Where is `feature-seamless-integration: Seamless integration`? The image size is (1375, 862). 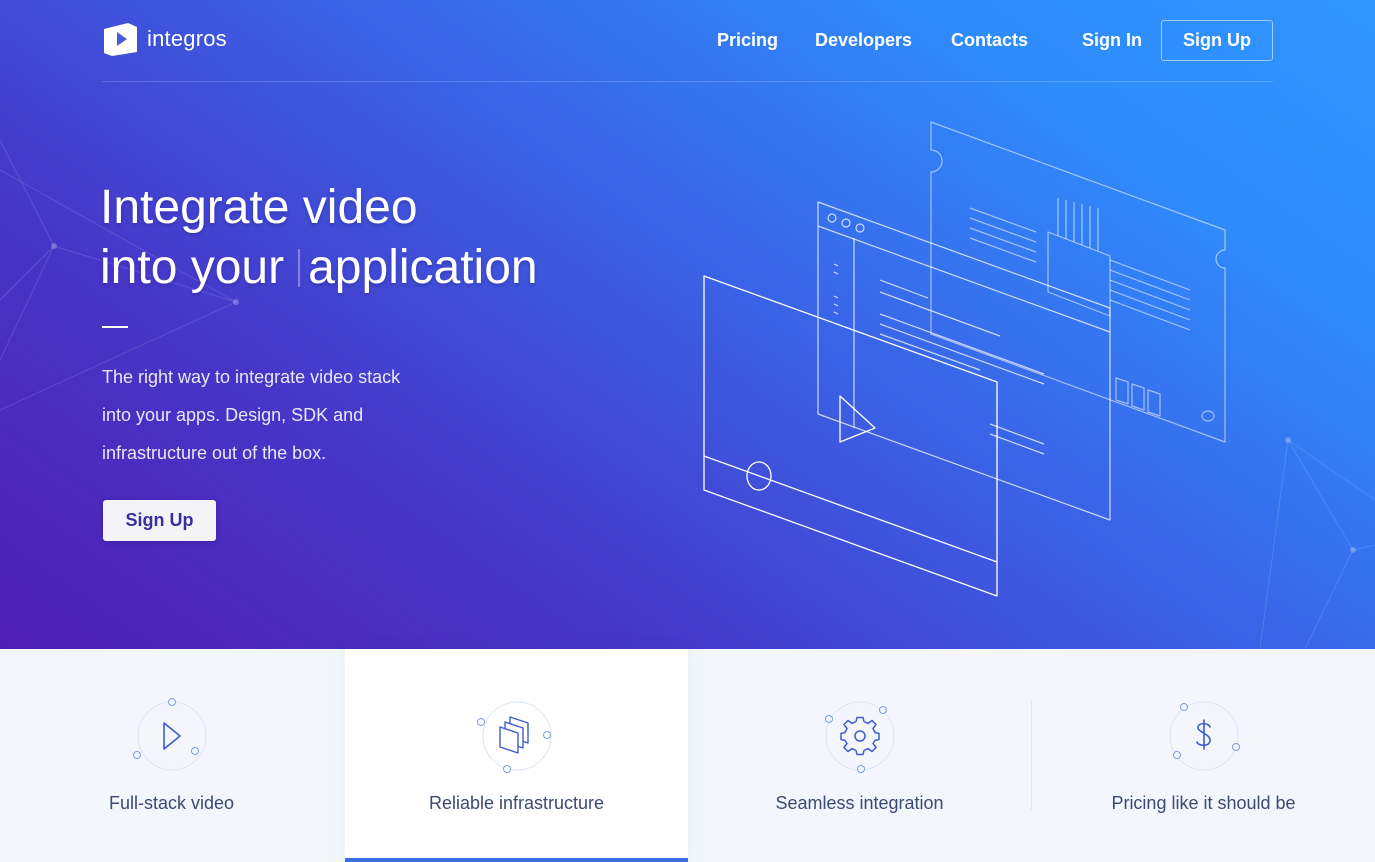
feature-seamless-integration: Seamless integration is located at coordinates (859, 755).